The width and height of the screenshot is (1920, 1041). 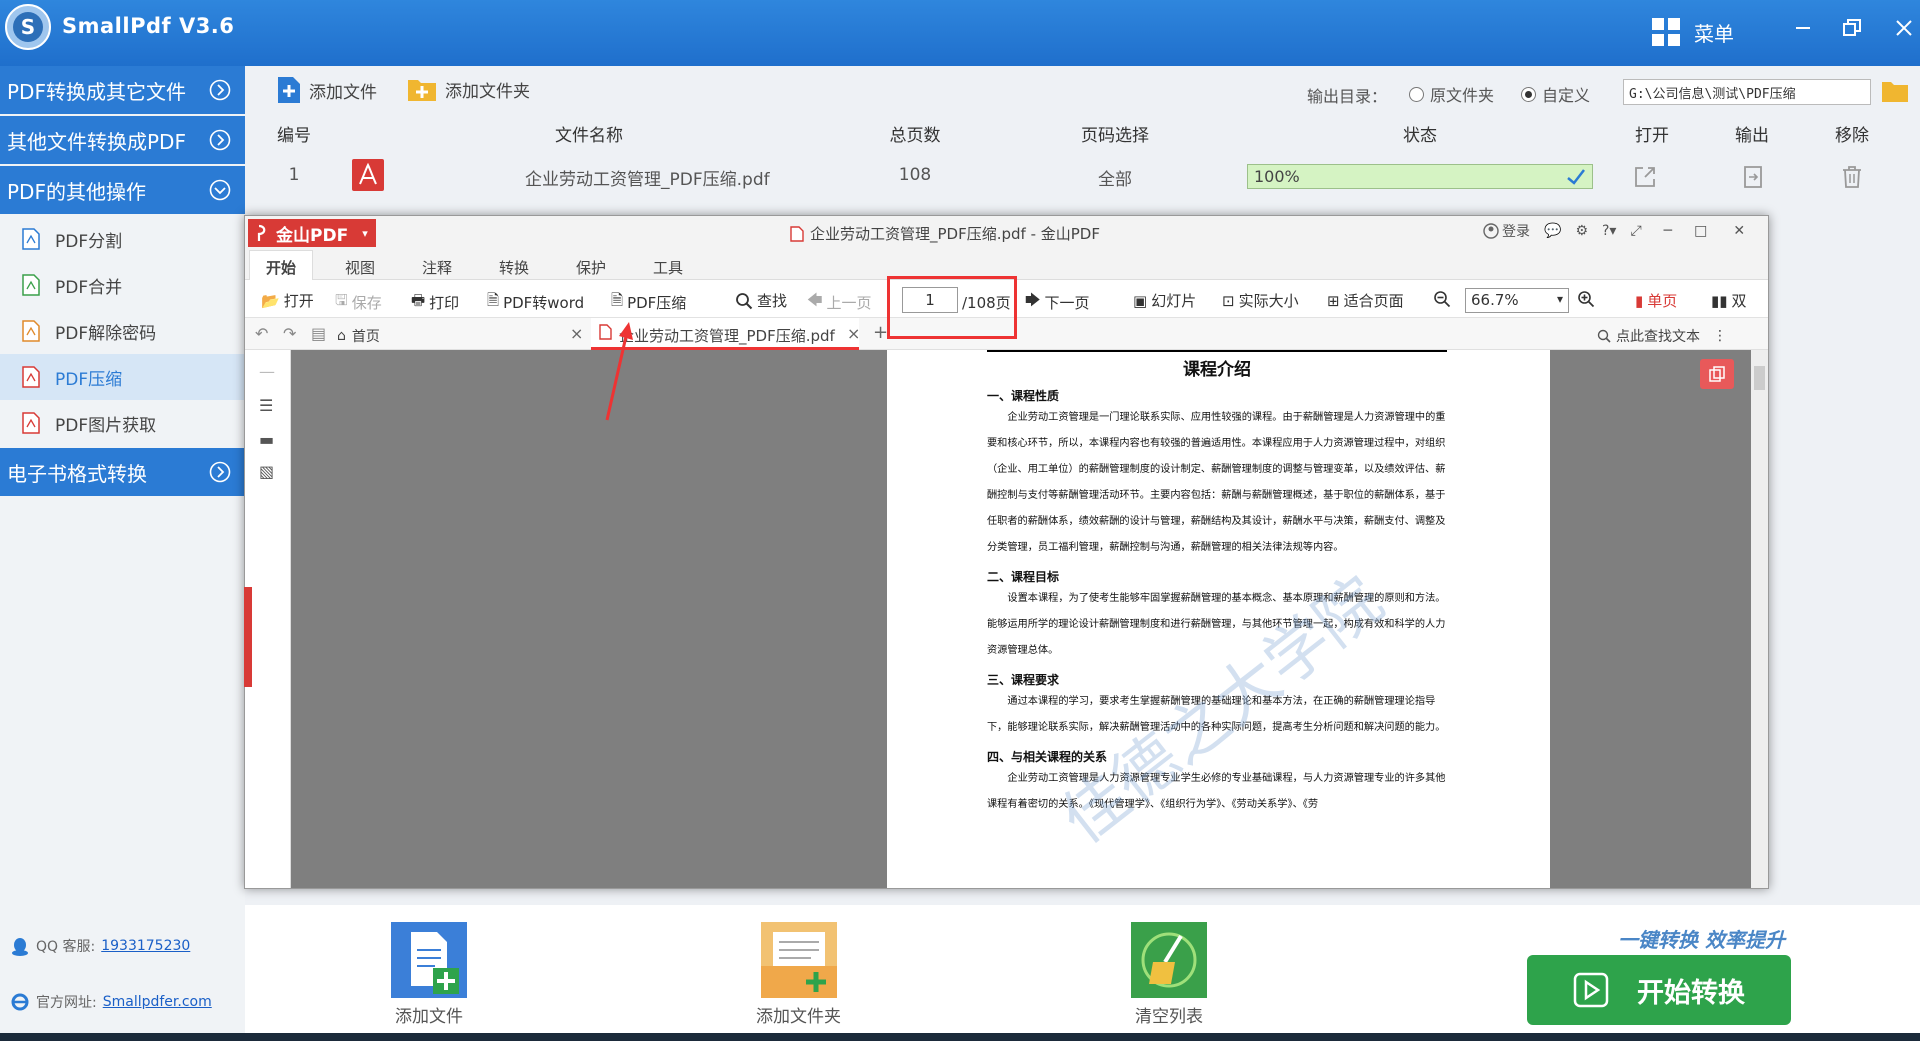 I want to click on add-file-label: 添加文件, so click(x=343, y=92).